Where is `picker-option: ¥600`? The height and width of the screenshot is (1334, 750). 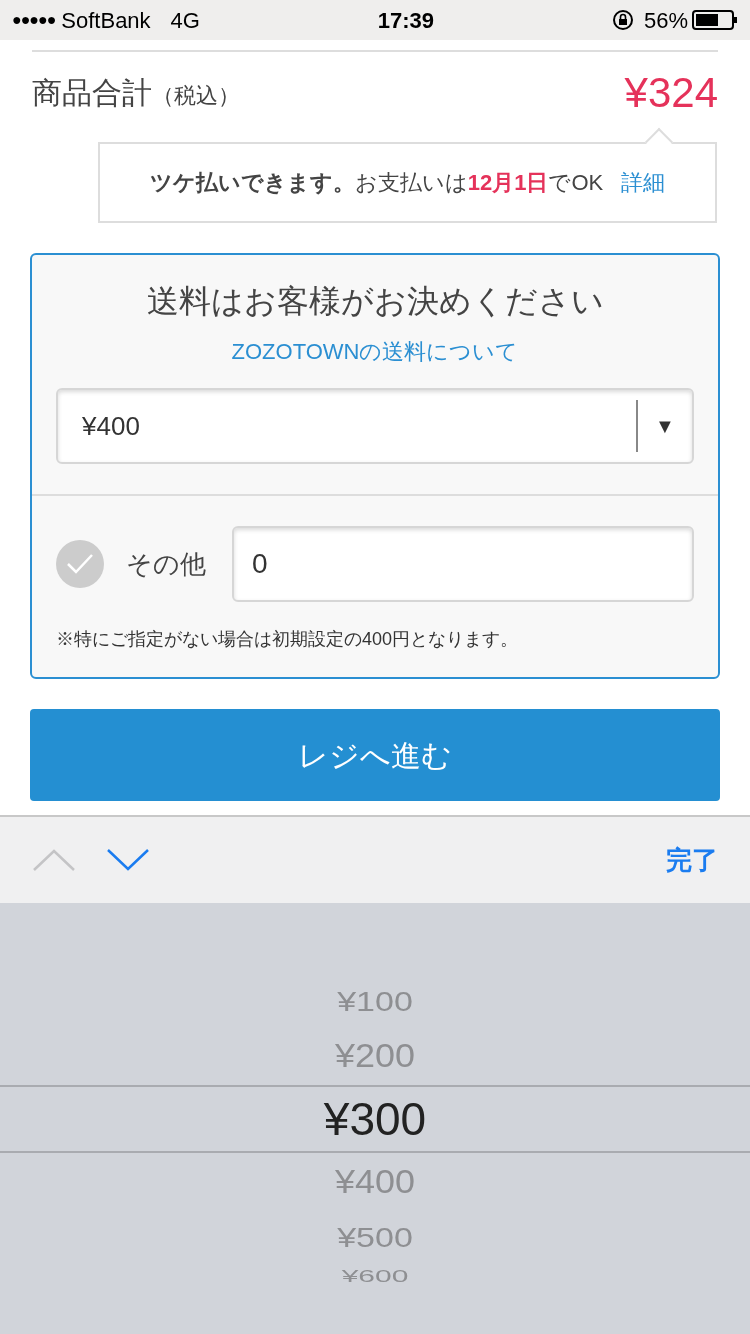 picker-option: ¥600 is located at coordinates (375, 1276).